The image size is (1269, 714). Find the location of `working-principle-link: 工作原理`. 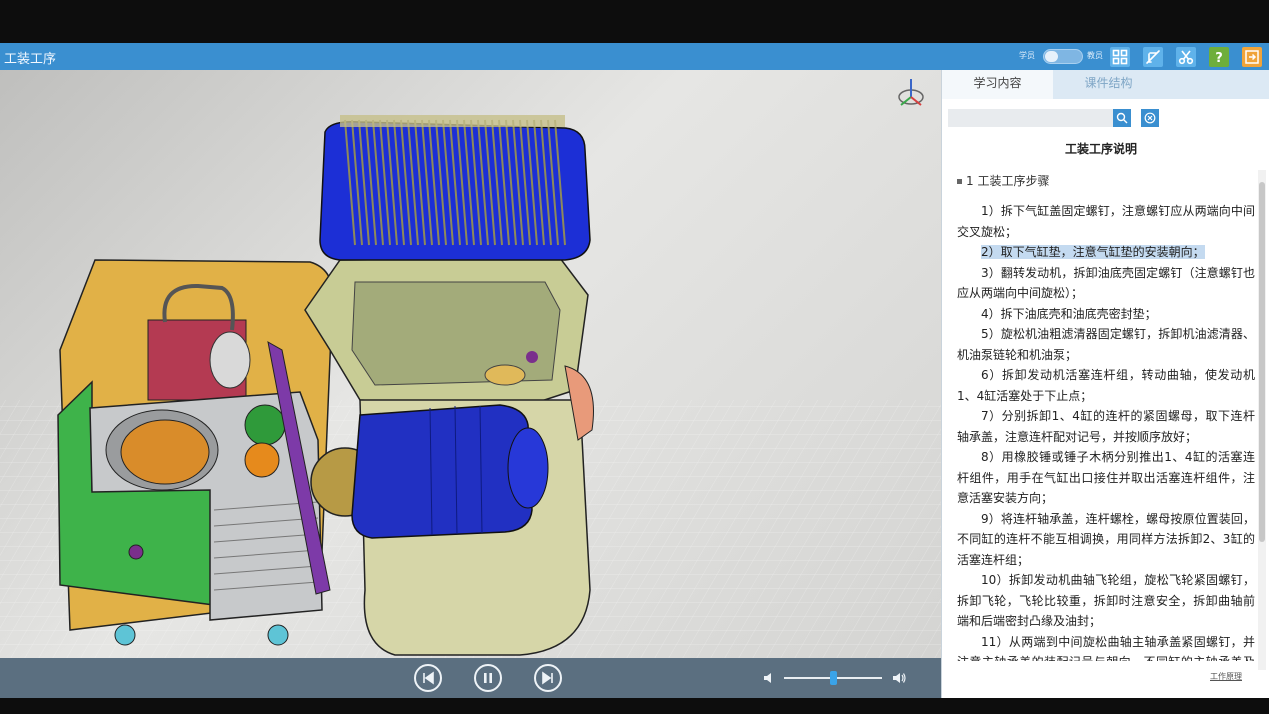

working-principle-link: 工作原理 is located at coordinates (1226, 676).